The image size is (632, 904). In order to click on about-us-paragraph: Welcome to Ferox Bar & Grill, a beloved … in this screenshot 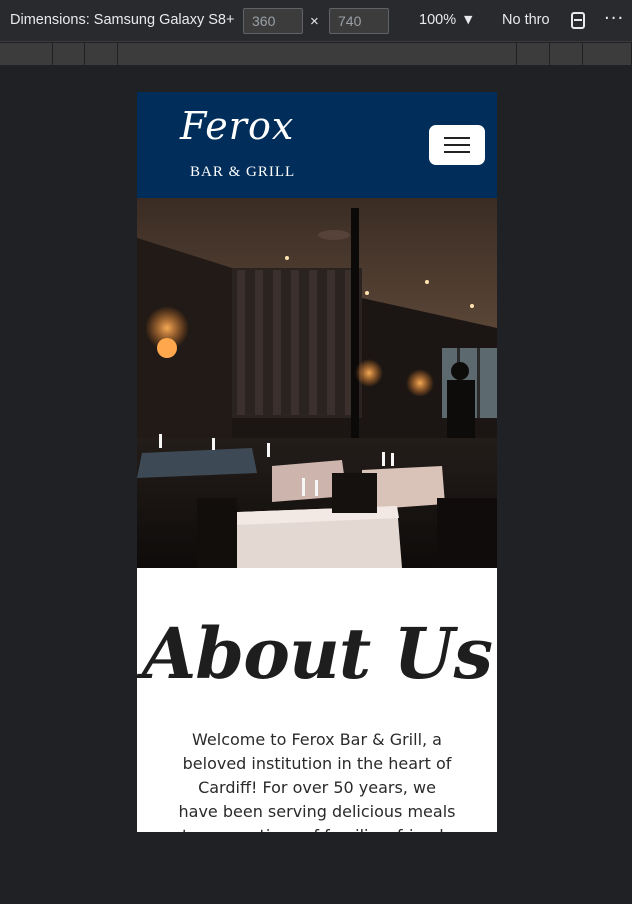, I will do `click(317, 781)`.